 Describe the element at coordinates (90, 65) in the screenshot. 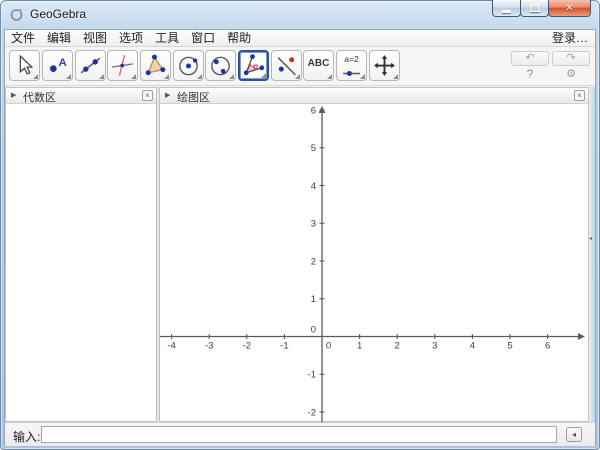

I see `tool-button-line` at that location.